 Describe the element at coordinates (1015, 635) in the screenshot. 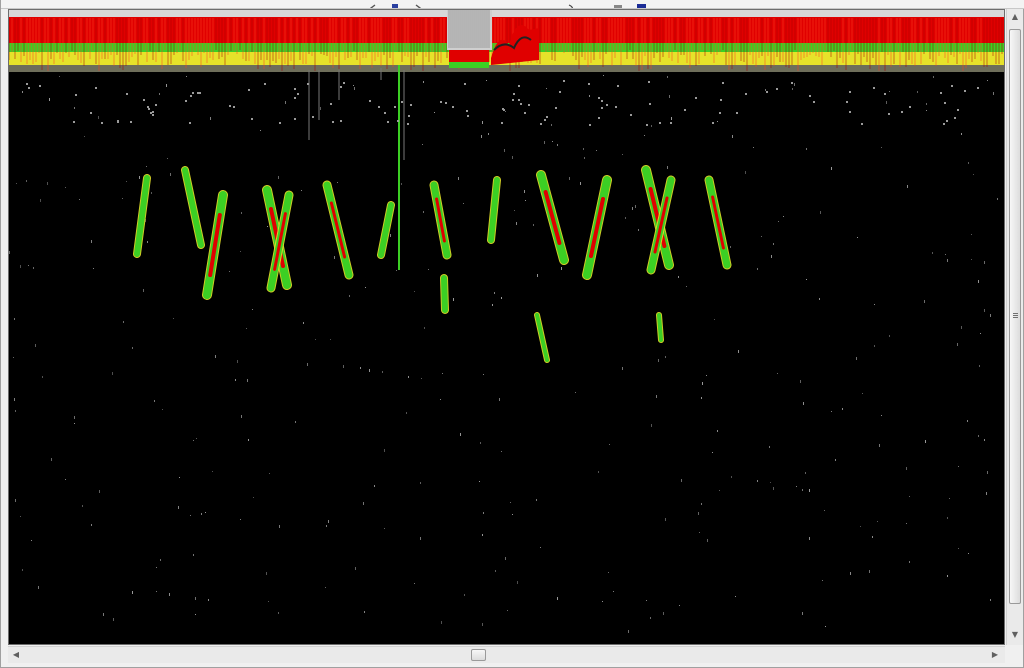

I see `scroll-down-arrow-icon: ▼` at that location.